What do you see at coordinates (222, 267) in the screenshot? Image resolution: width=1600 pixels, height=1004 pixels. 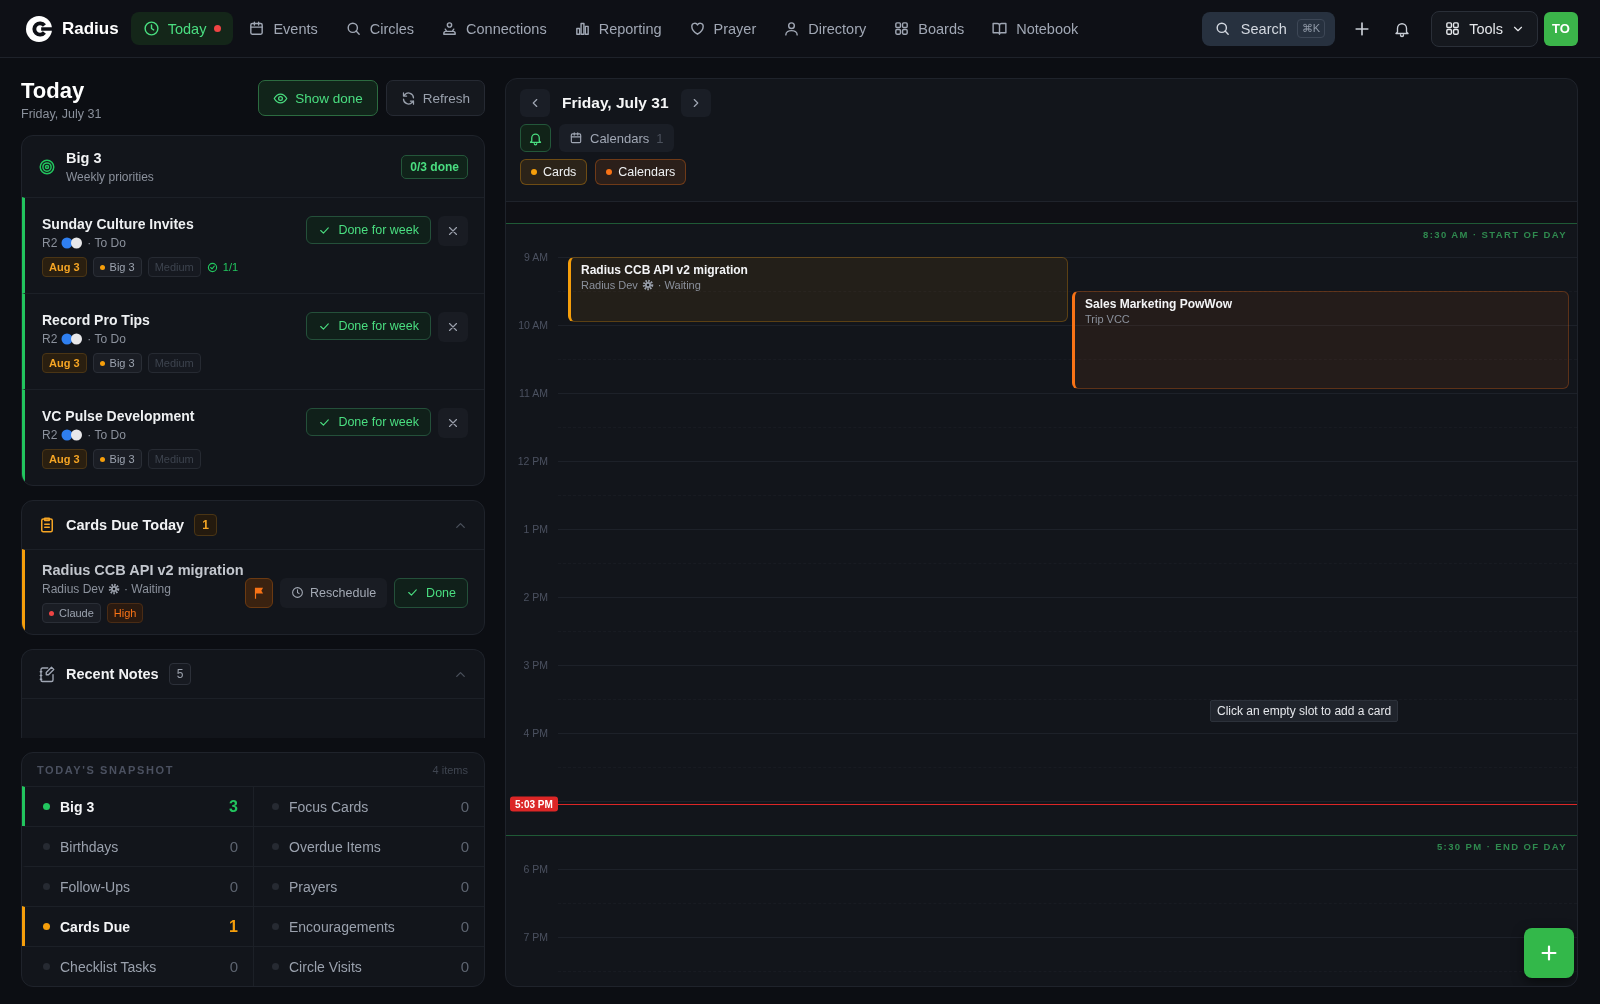 I see `checklist-count: 1/1` at bounding box center [222, 267].